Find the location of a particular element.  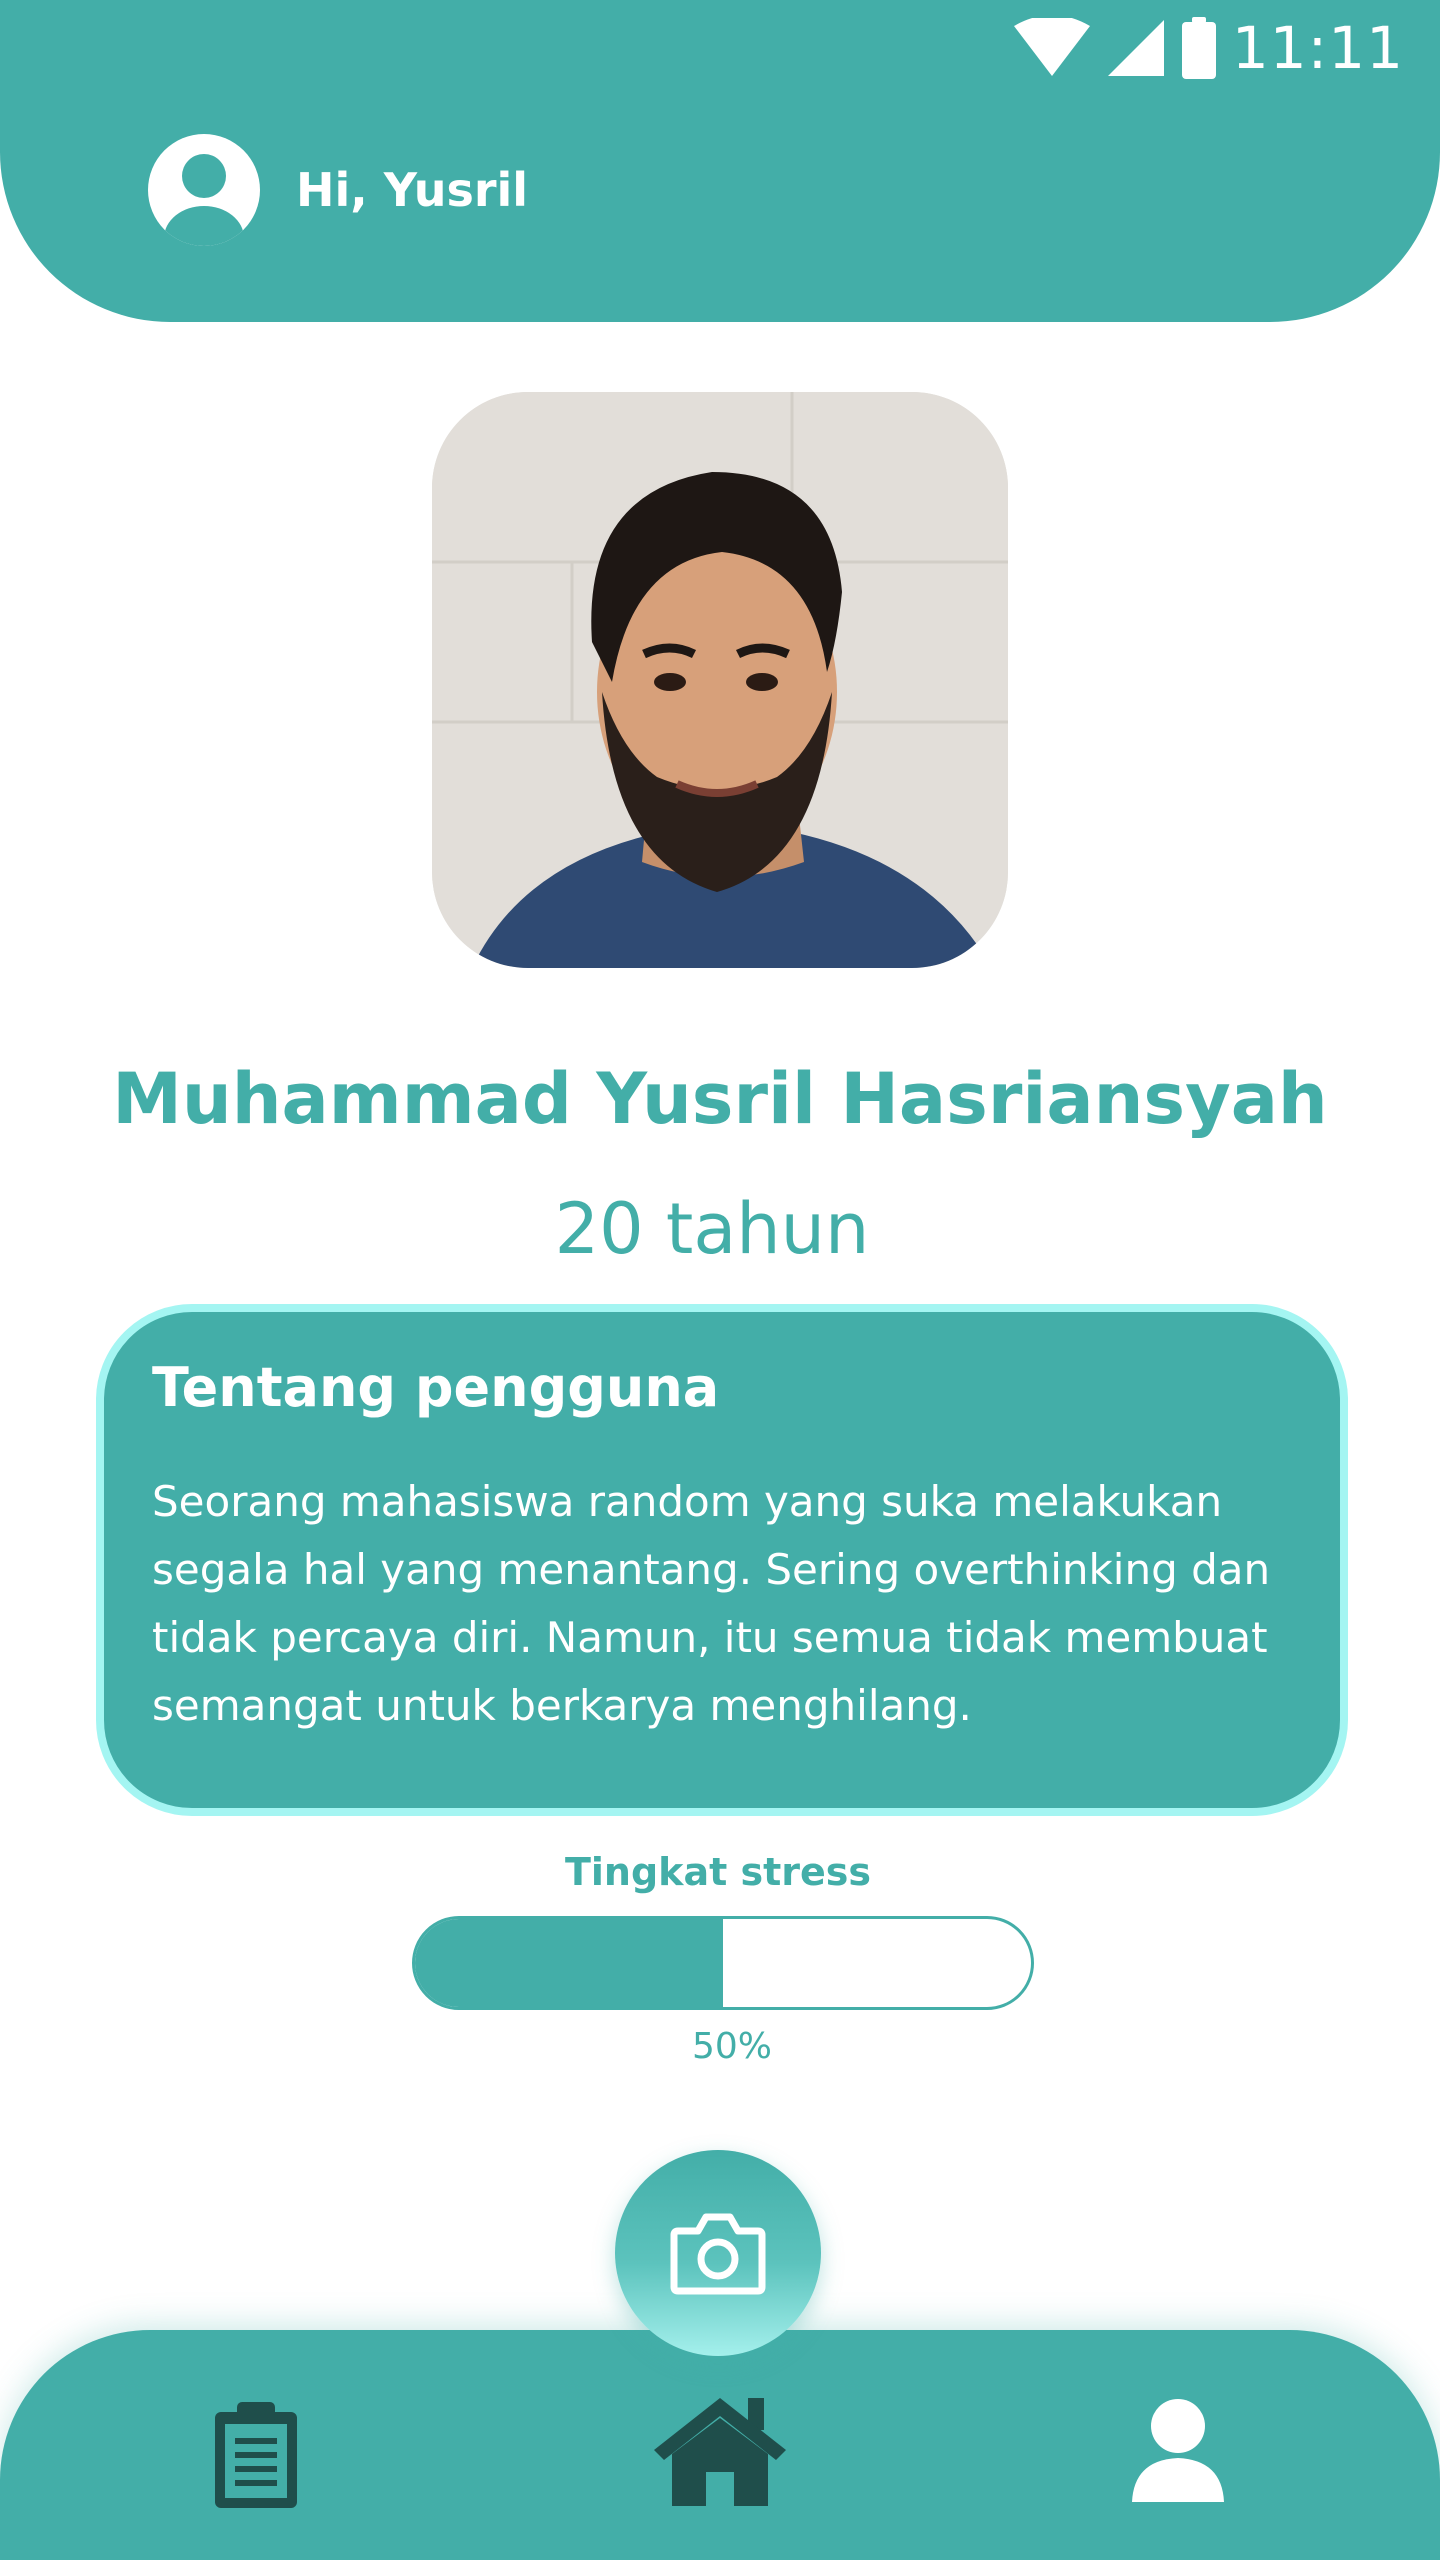

home-icon is located at coordinates (720, 2452).